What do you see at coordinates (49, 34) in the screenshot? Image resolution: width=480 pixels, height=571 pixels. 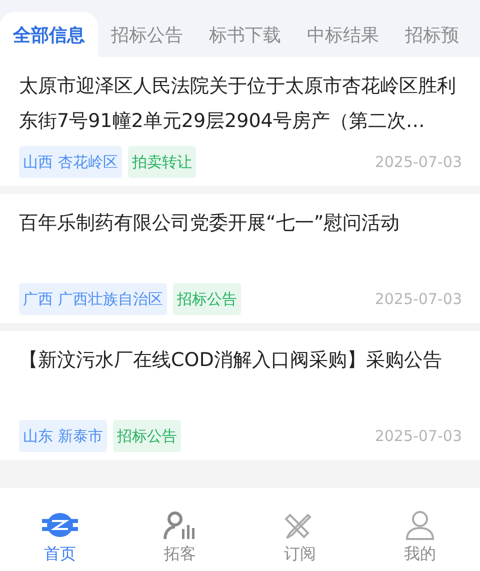 I see `tab: 全部信息` at bounding box center [49, 34].